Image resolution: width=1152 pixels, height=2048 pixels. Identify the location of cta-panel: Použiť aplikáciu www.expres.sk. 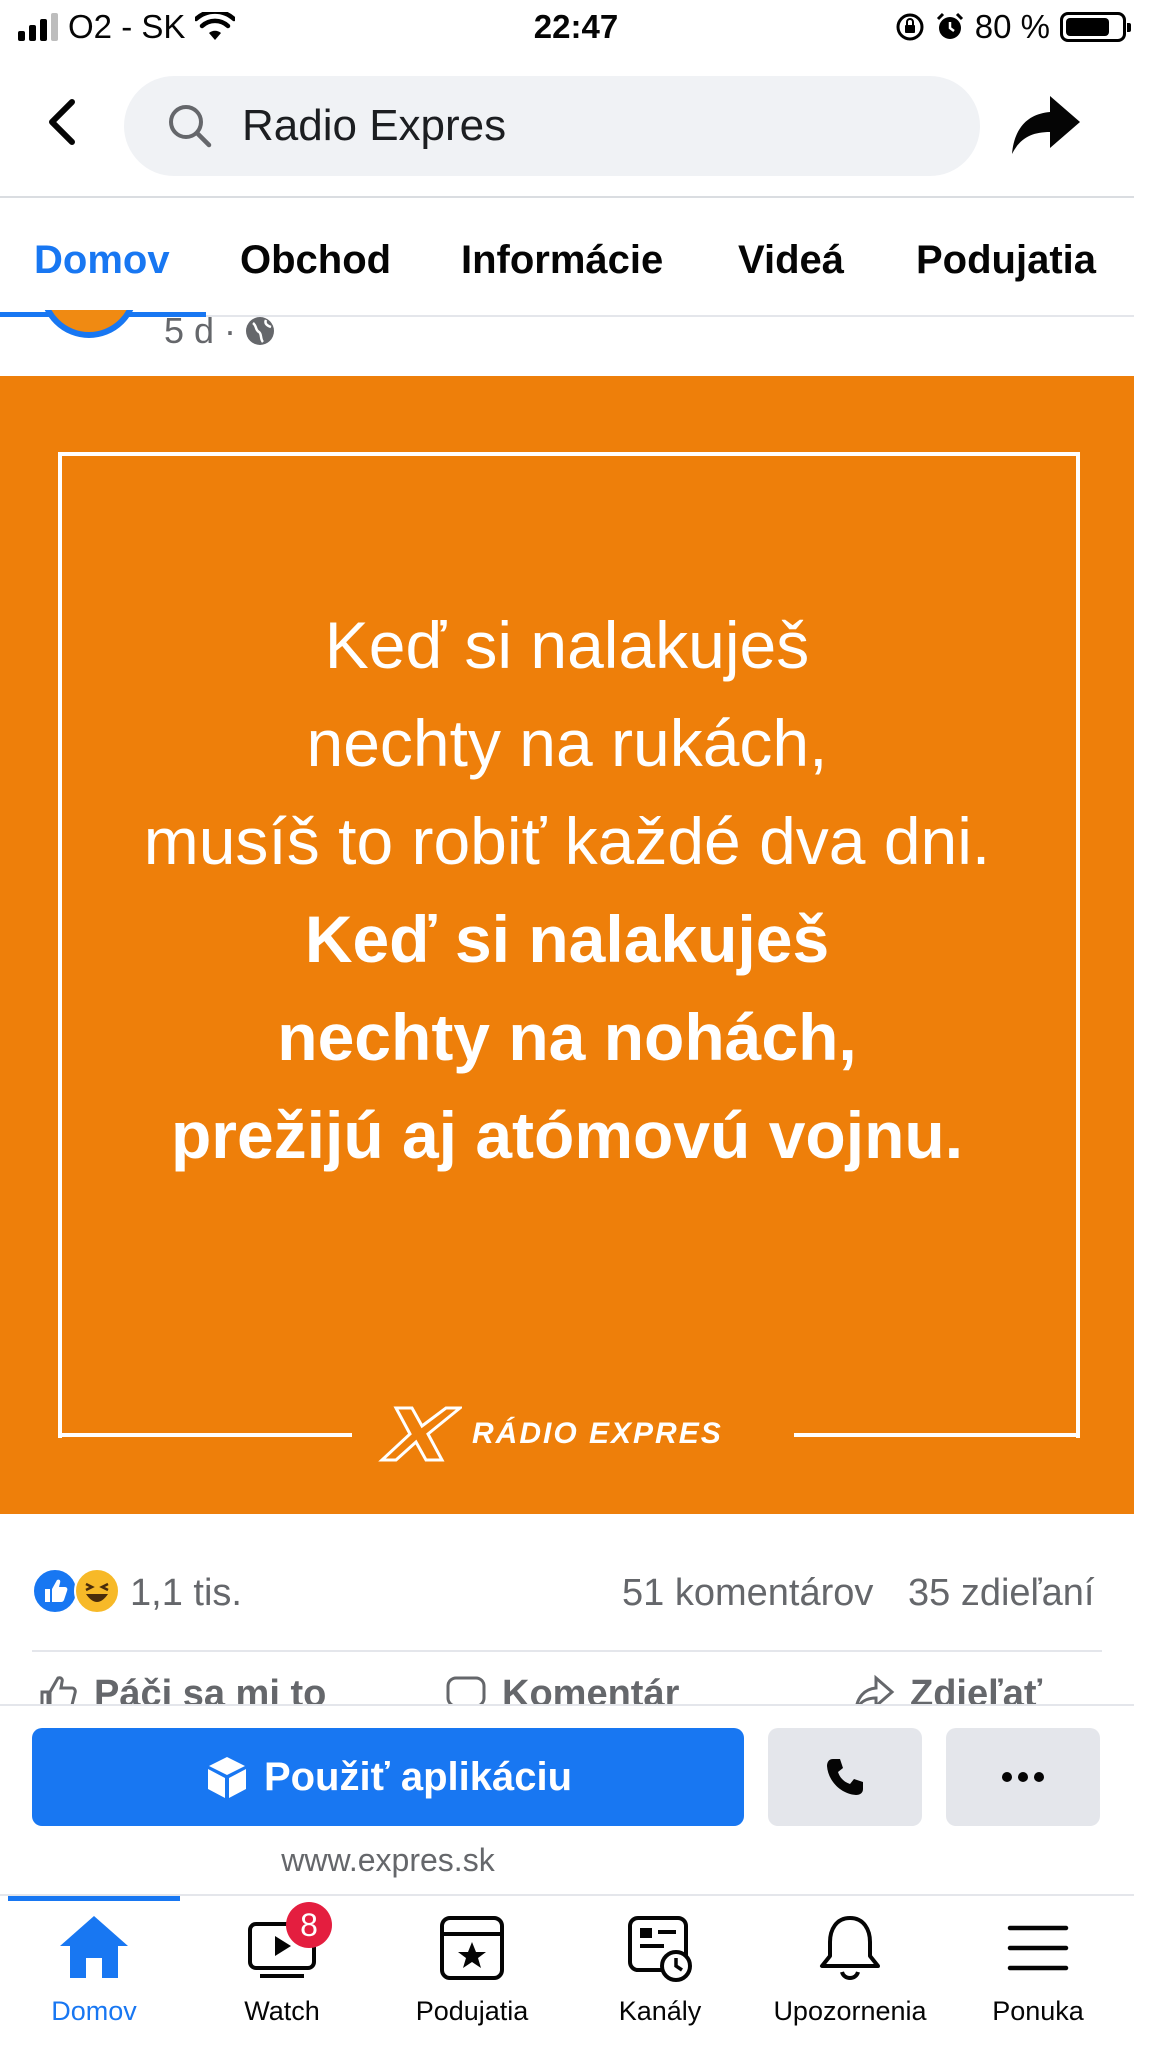
(567, 1799).